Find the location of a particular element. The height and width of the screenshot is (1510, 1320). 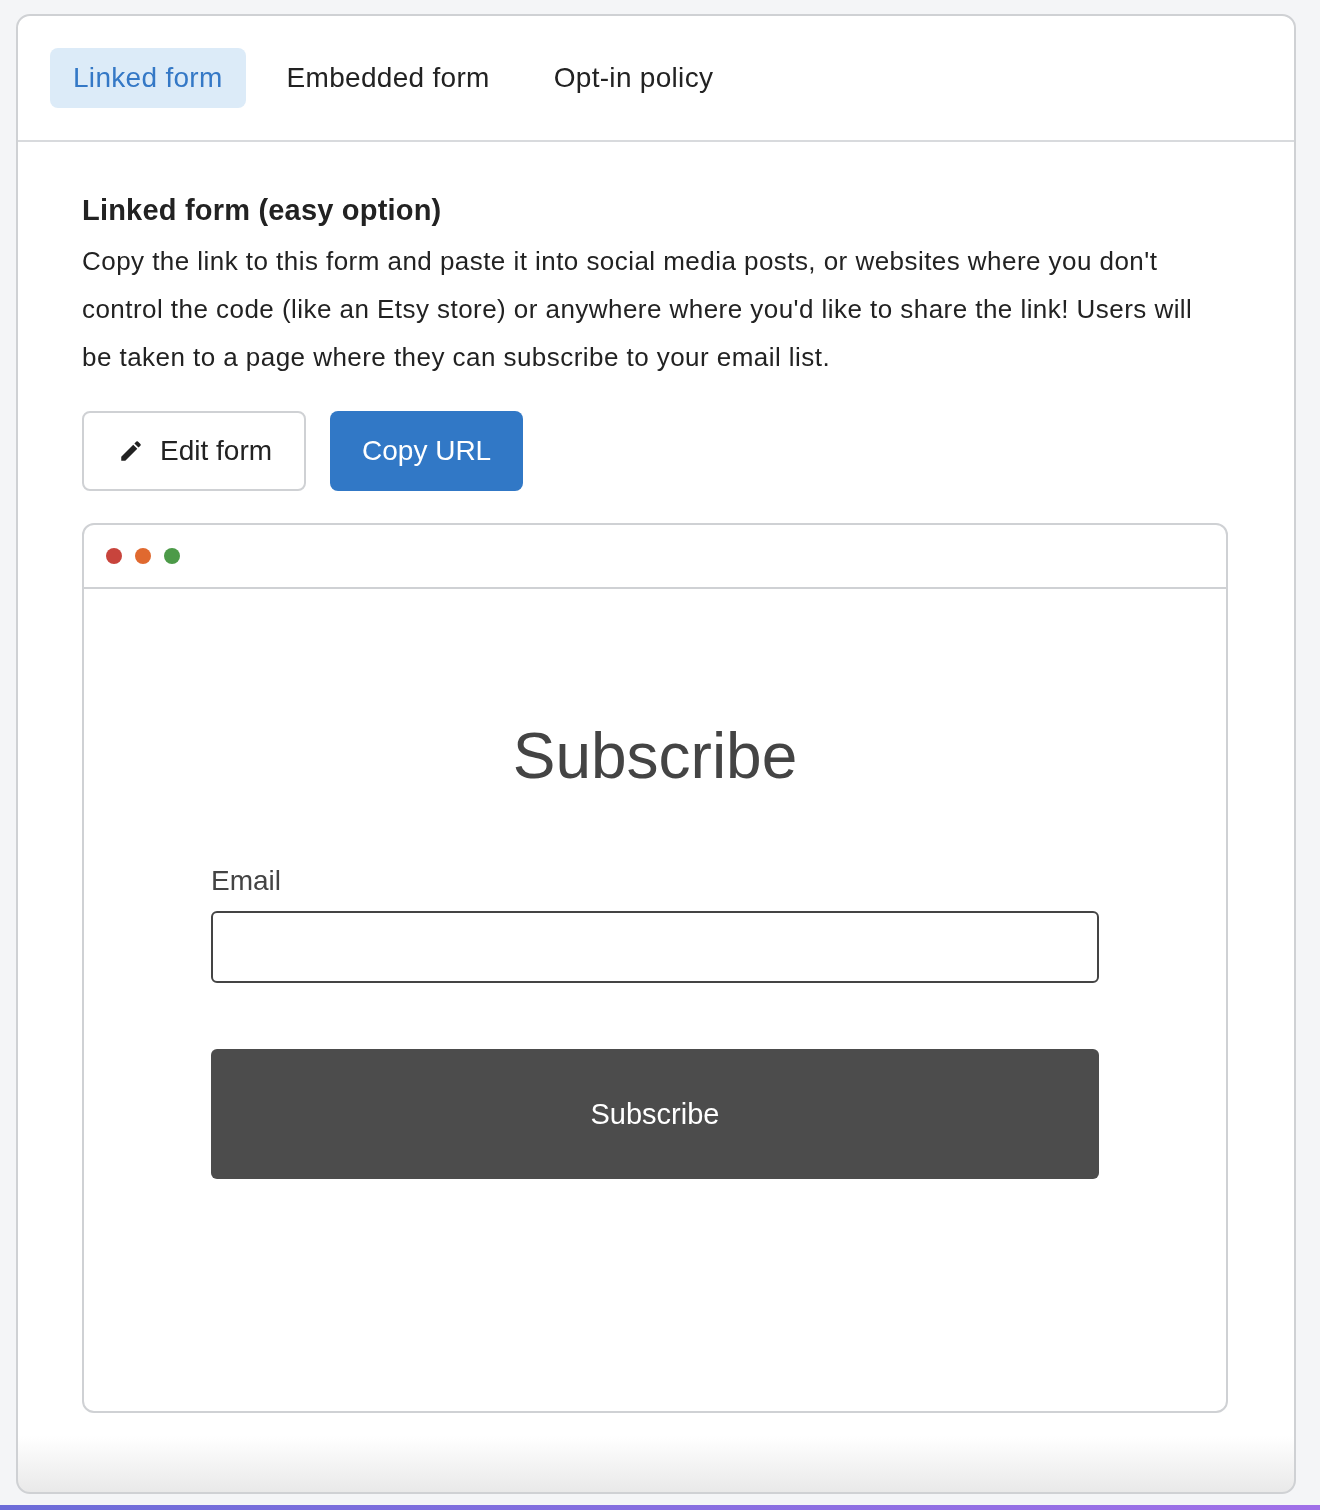

section-title: Linked form (easy option) is located at coordinates (262, 210).